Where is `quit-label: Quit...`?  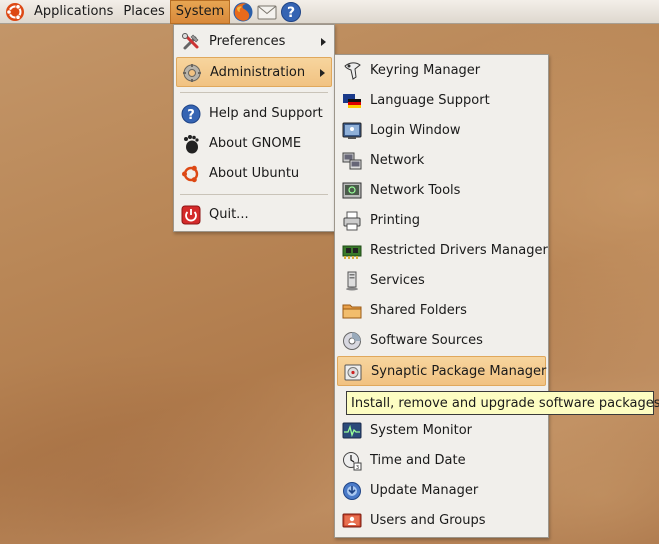 quit-label: Quit... is located at coordinates (229, 214).